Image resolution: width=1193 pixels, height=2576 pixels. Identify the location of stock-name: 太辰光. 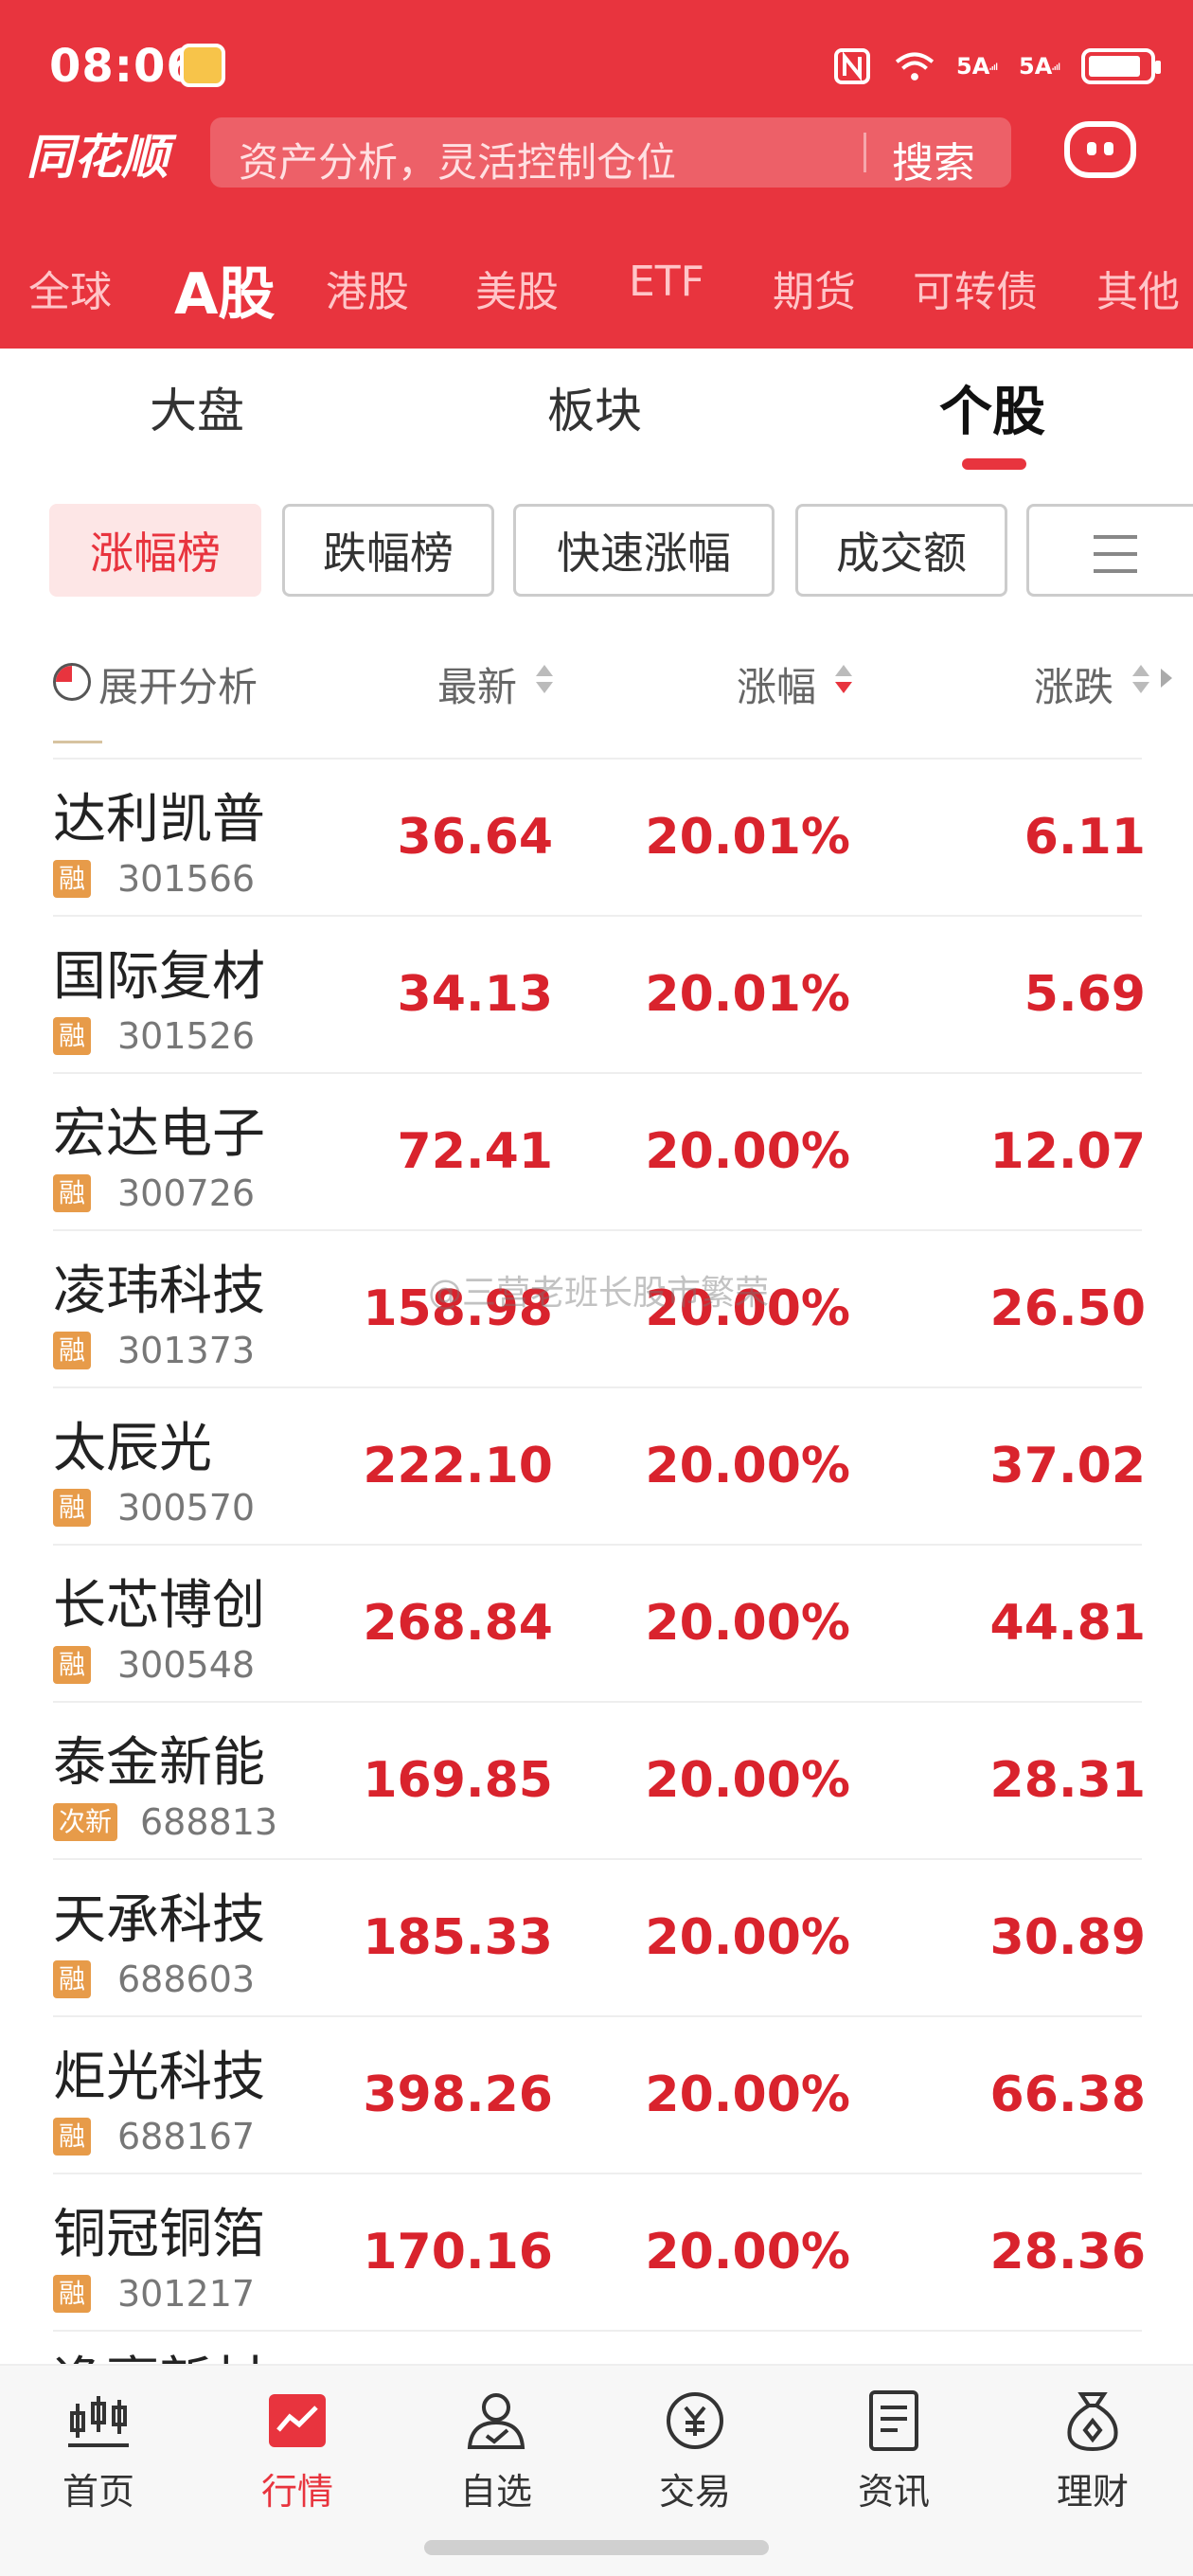
(132, 1448).